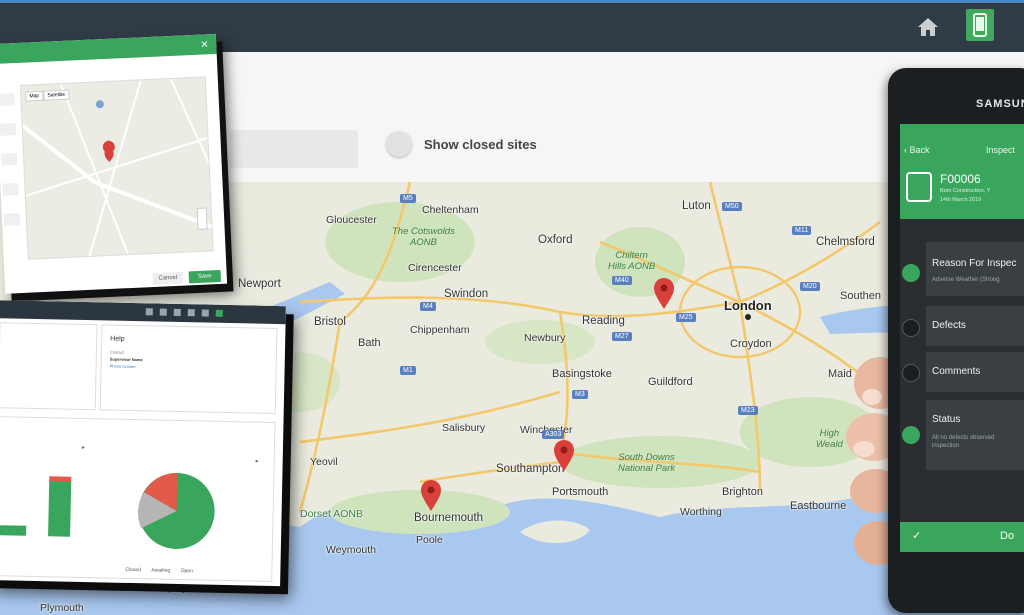  What do you see at coordinates (748, 305) in the screenshot?
I see `map-label-london: London` at bounding box center [748, 305].